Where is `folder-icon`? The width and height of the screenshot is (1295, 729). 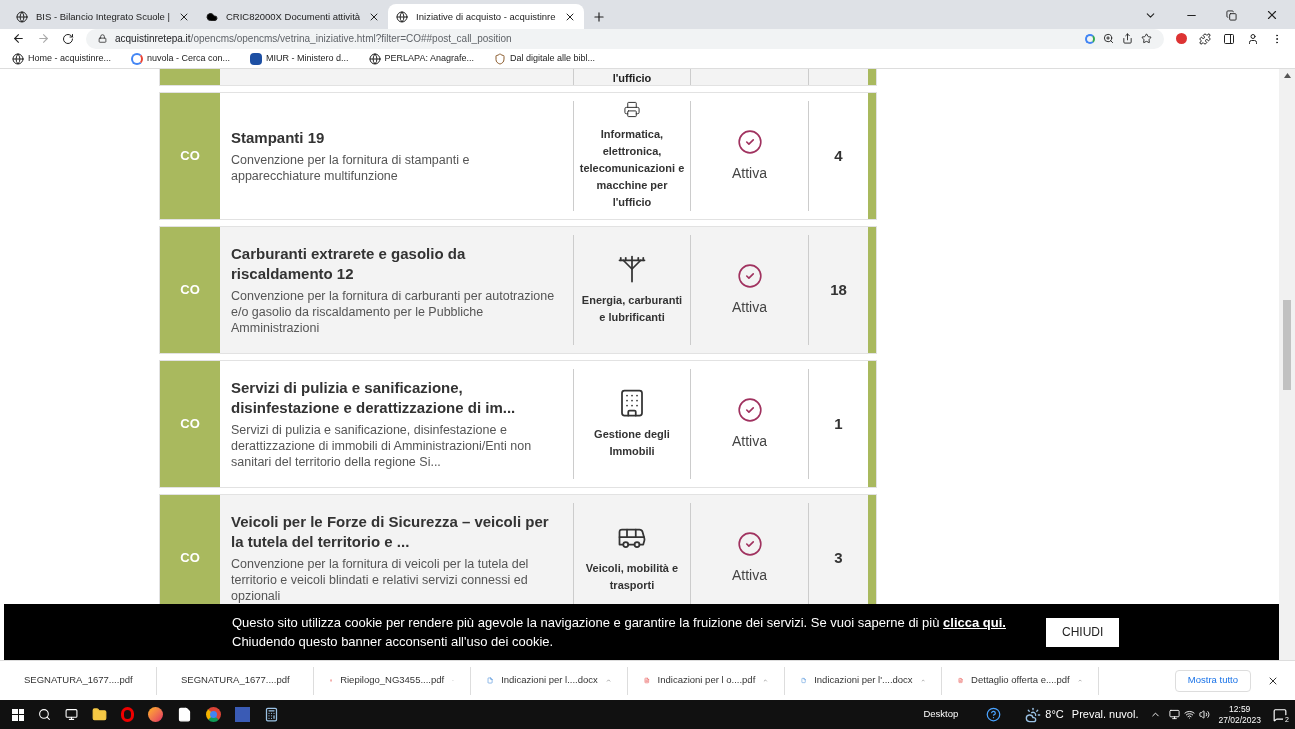 folder-icon is located at coordinates (99, 714).